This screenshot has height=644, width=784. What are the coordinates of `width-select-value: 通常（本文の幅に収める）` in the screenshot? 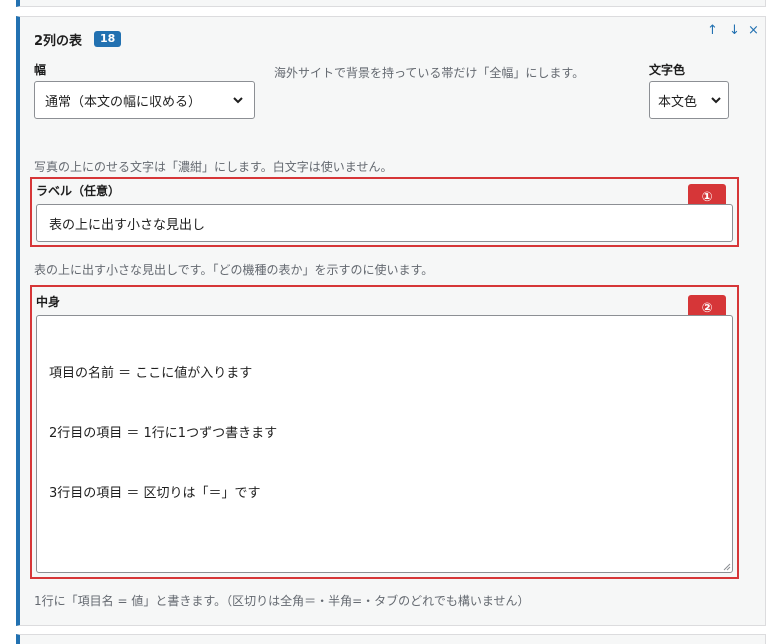 It's located at (123, 102).